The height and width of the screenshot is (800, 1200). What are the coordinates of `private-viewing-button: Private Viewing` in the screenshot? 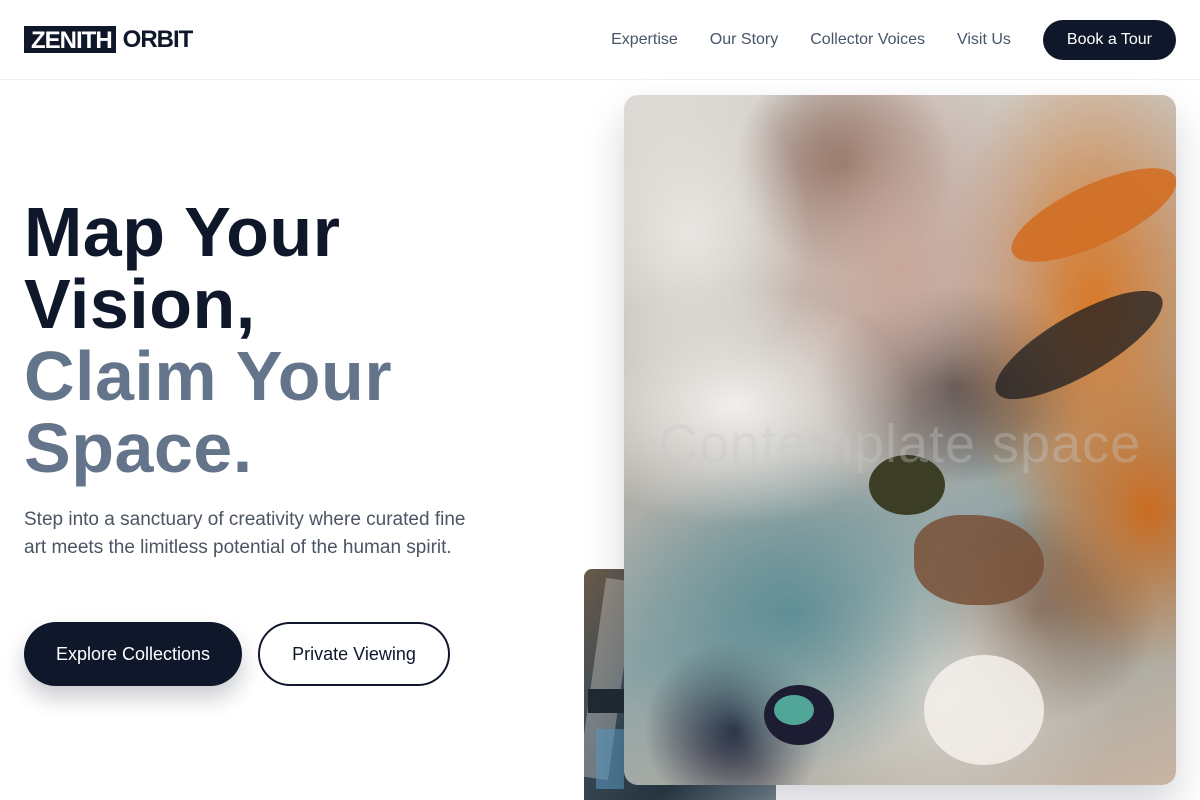 It's located at (354, 654).